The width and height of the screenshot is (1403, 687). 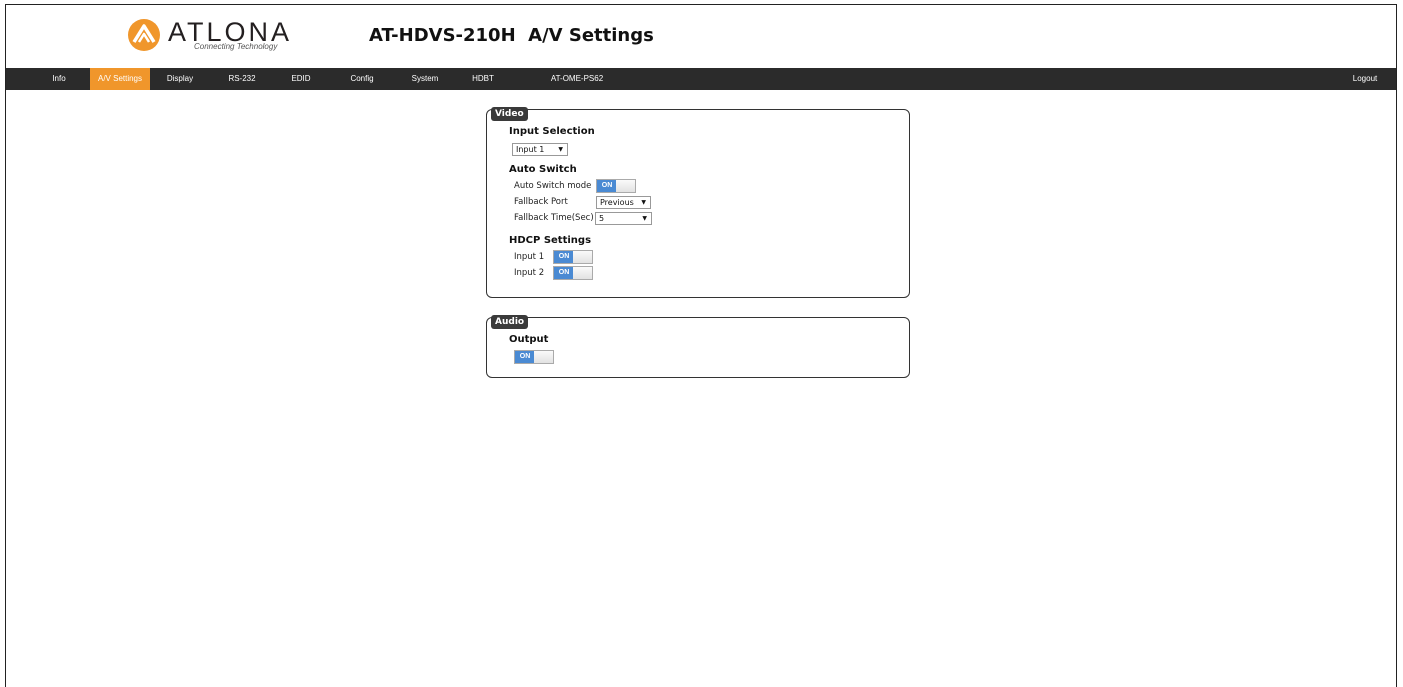 I want to click on hdcp-input1-toggle: ON, so click(x=573, y=257).